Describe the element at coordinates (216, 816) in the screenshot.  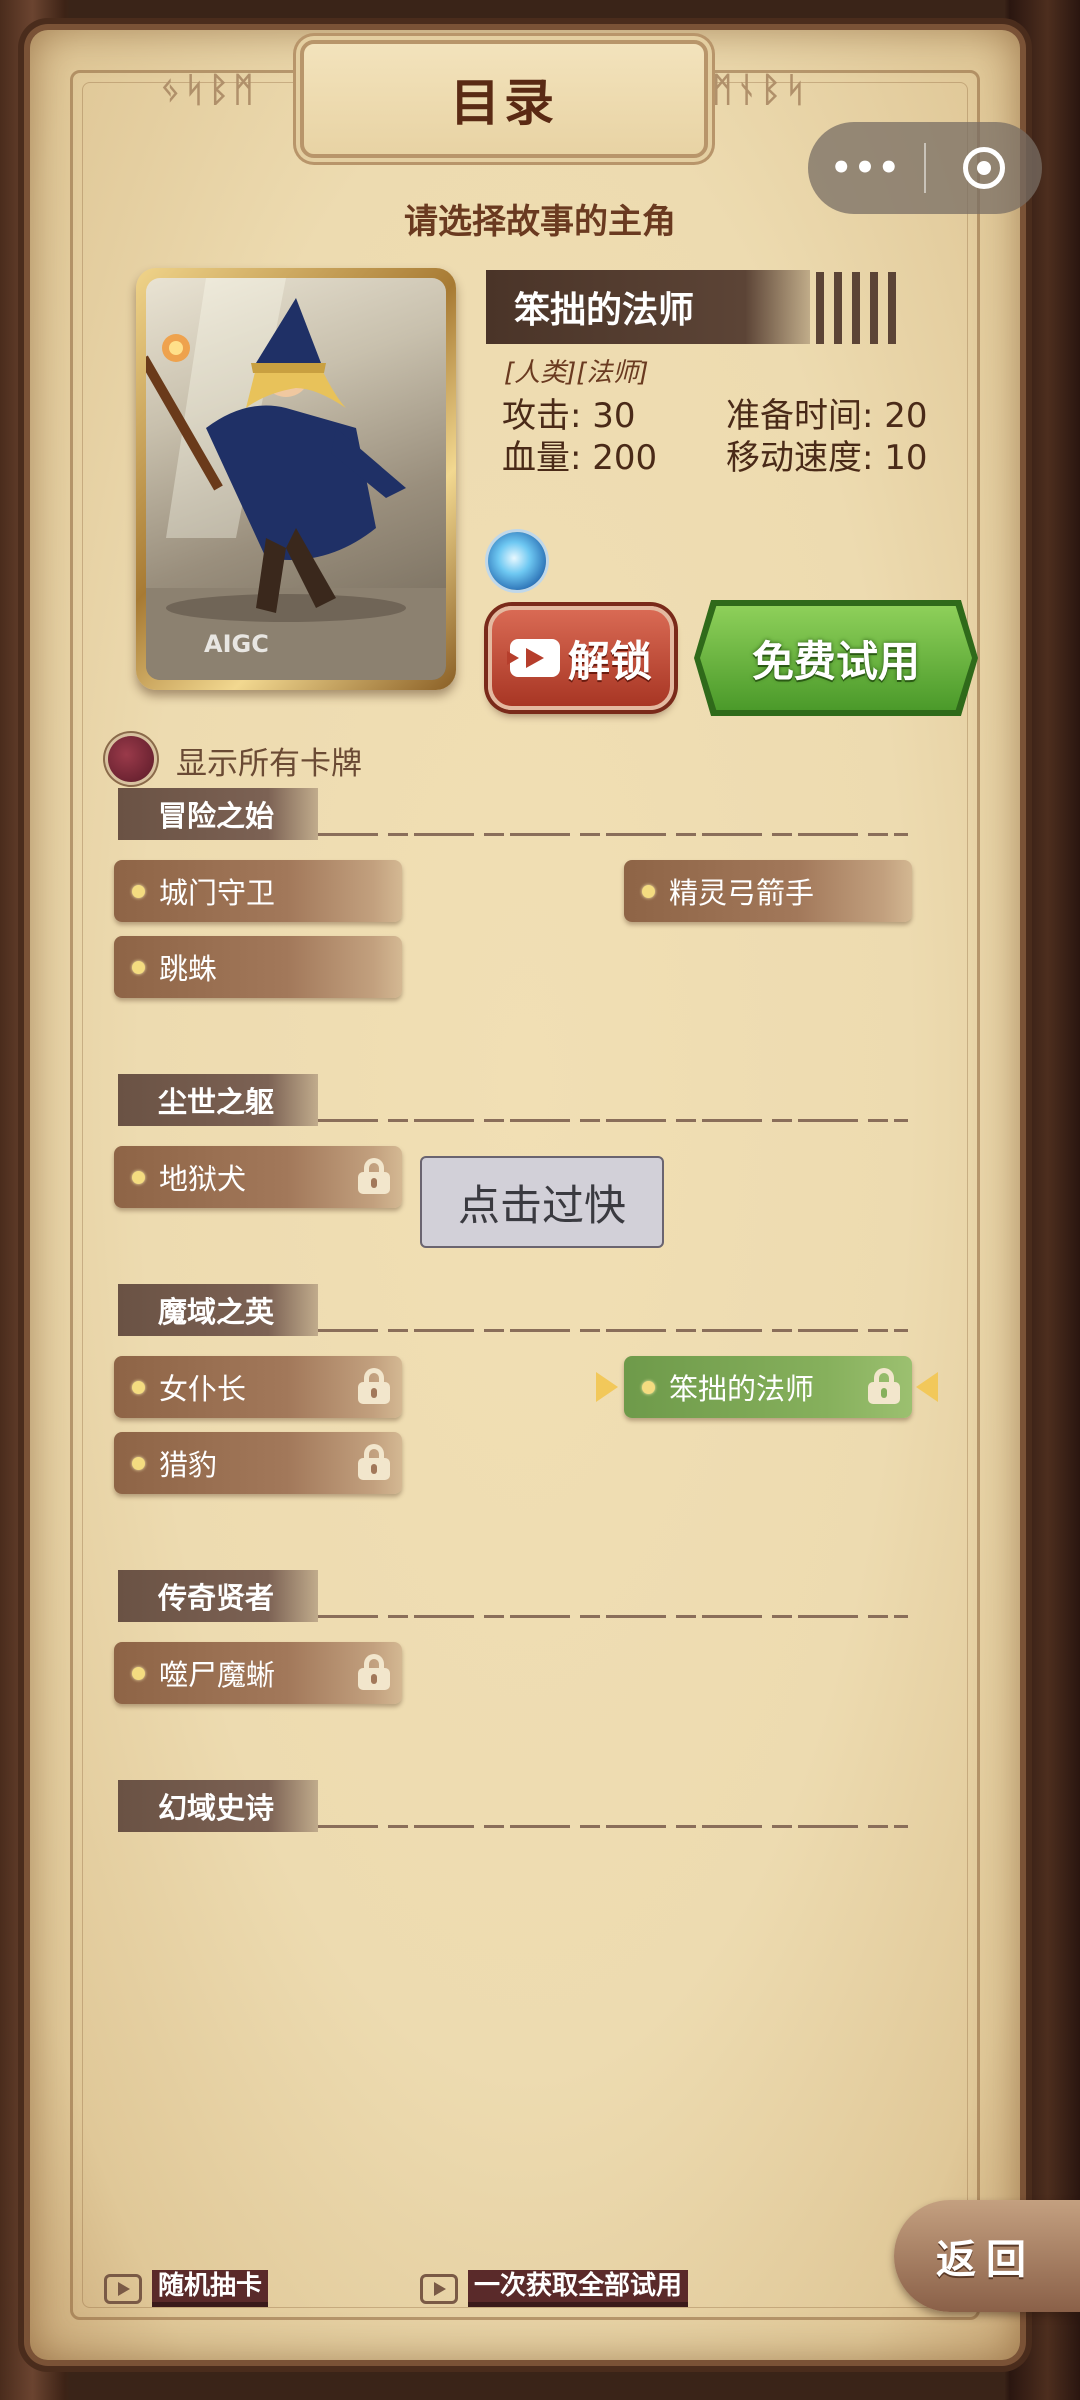
I see `section-title: 冒险之始` at that location.